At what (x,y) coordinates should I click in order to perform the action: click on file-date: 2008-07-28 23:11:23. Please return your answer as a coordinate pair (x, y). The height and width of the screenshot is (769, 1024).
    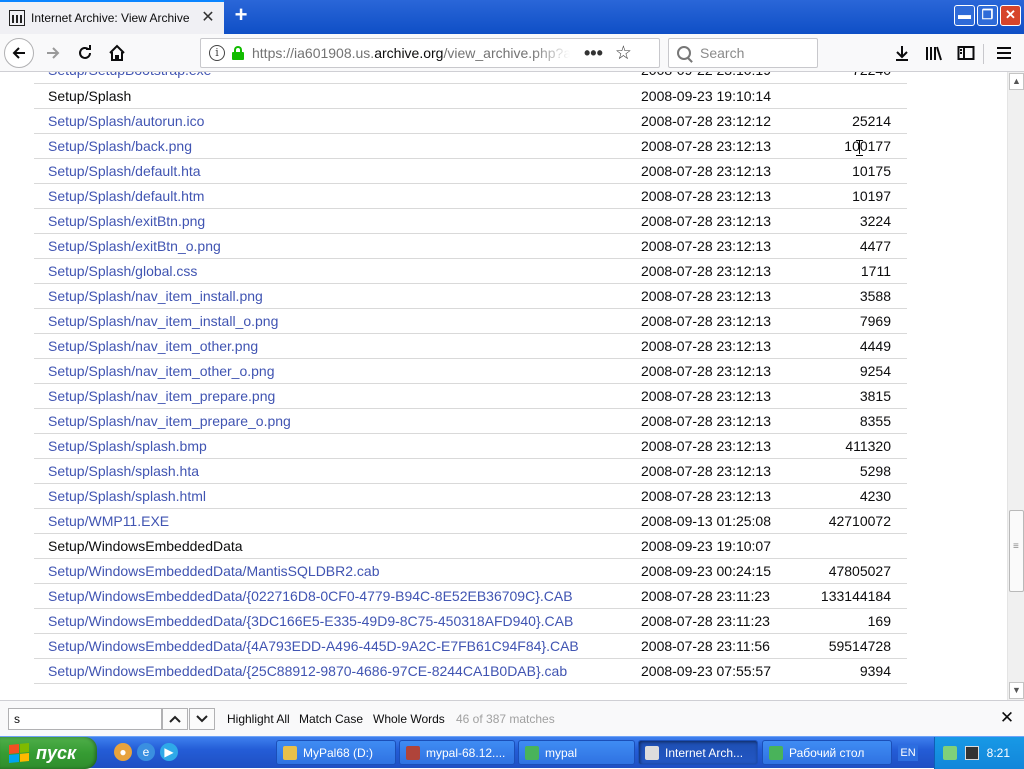
    Looking at the image, I should click on (726, 621).